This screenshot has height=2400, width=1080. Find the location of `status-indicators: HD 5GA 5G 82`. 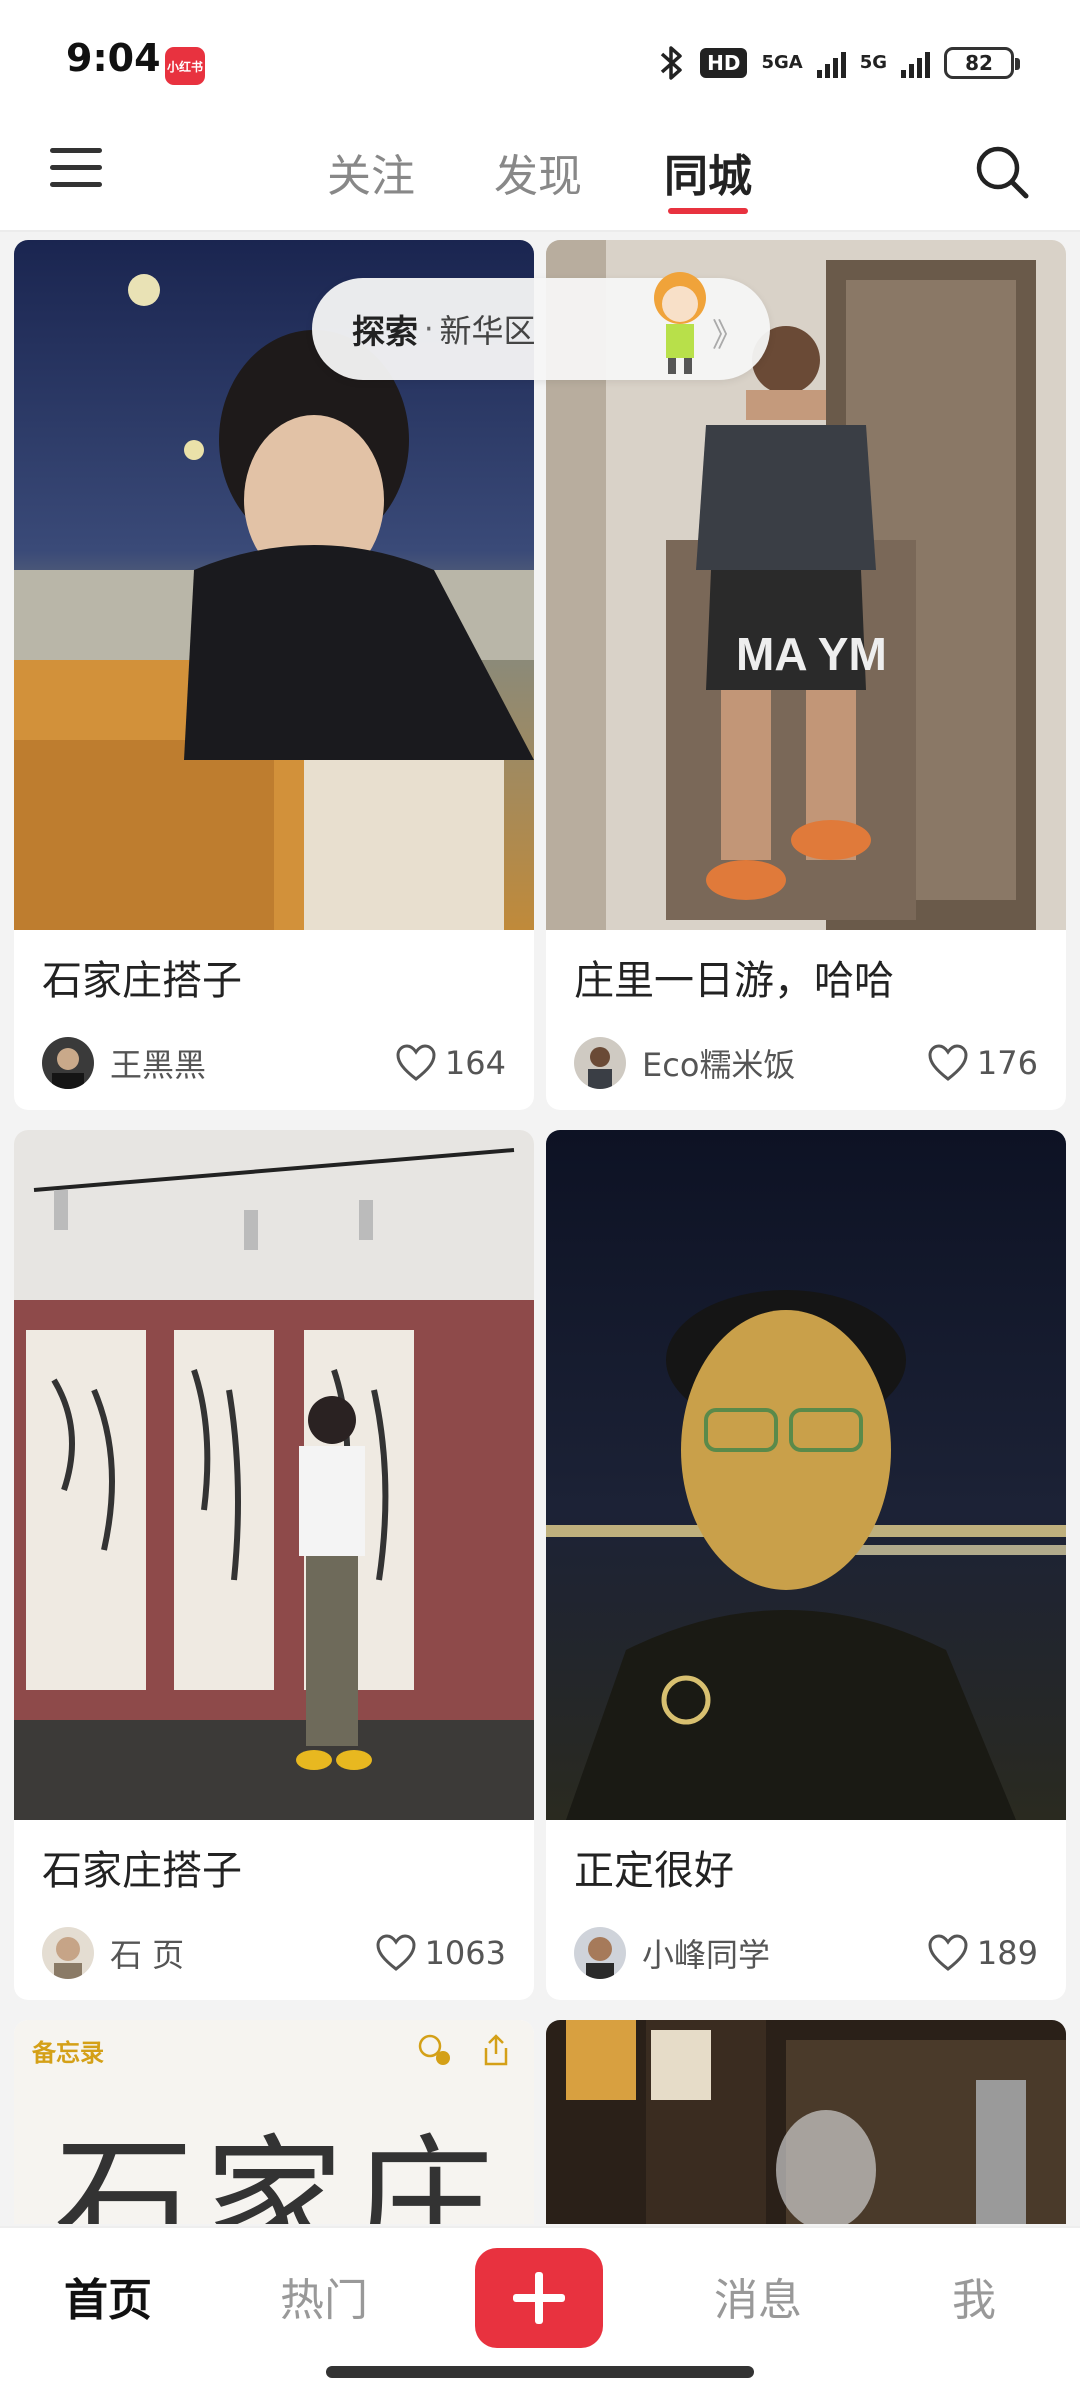

status-indicators: HD 5GA 5G 82 is located at coordinates (839, 63).